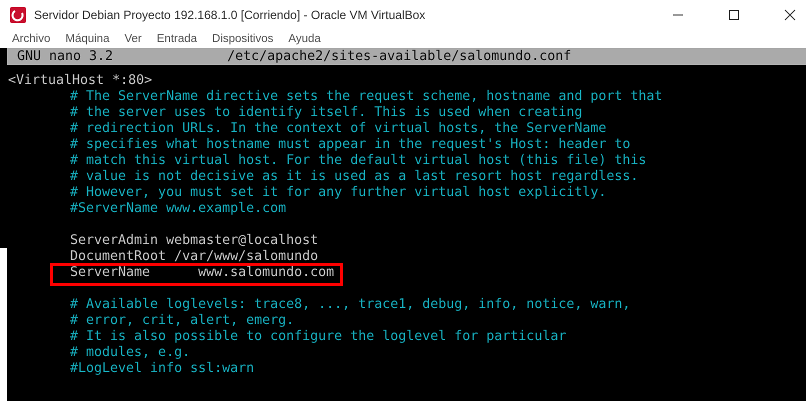 The image size is (806, 401). I want to click on code-line: DocumentRoot /var/www/salomundo, so click(194, 257).